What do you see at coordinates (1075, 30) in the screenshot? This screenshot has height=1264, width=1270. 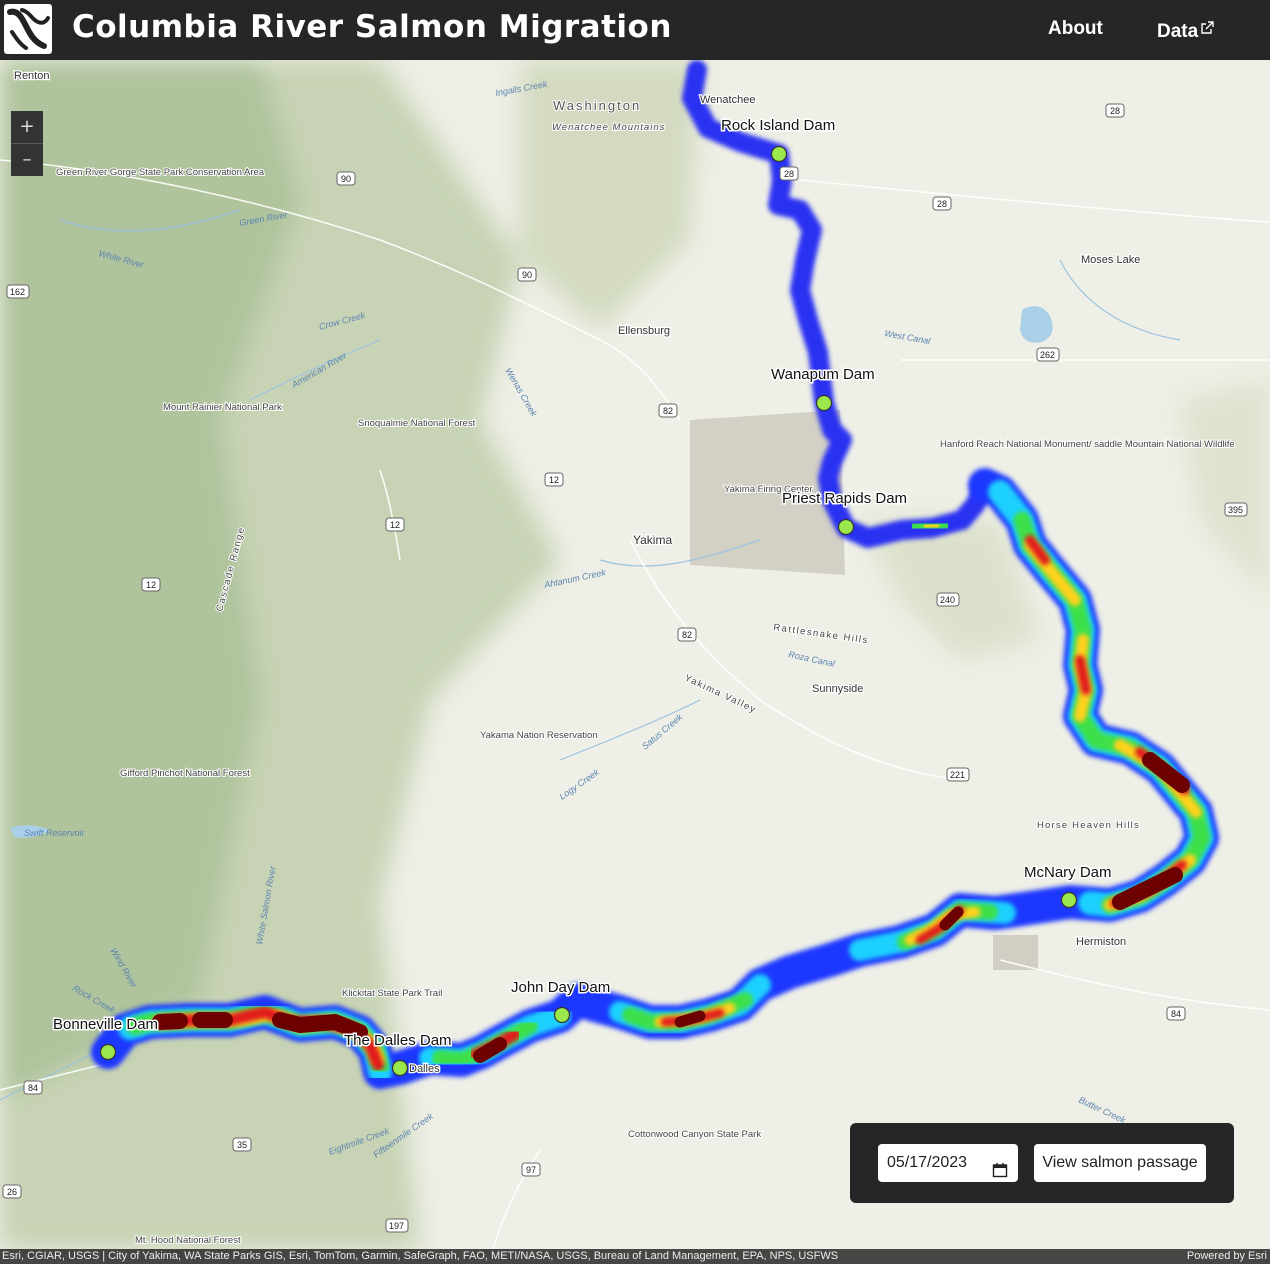 I see `nav-about-link: About` at bounding box center [1075, 30].